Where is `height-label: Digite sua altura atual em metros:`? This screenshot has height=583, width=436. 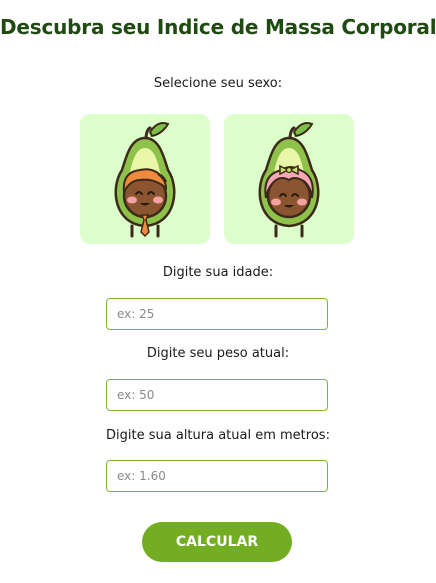 height-label: Digite sua altura atual em metros: is located at coordinates (218, 435).